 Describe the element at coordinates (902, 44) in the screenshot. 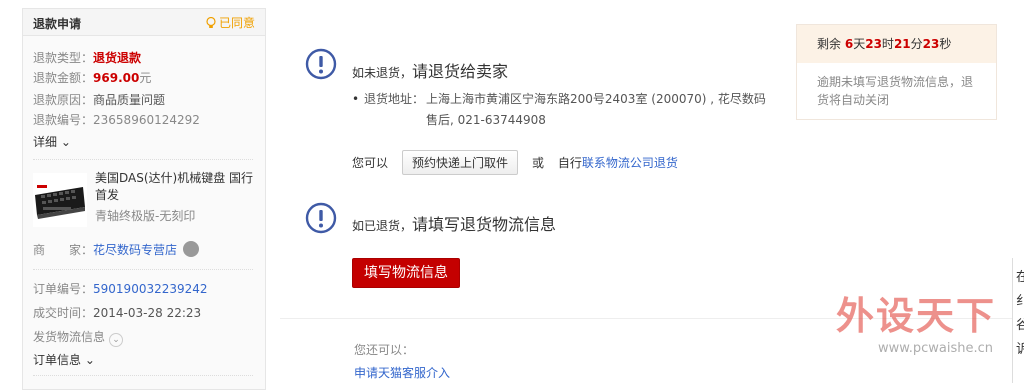

I see `countdown-minutes: 21` at that location.